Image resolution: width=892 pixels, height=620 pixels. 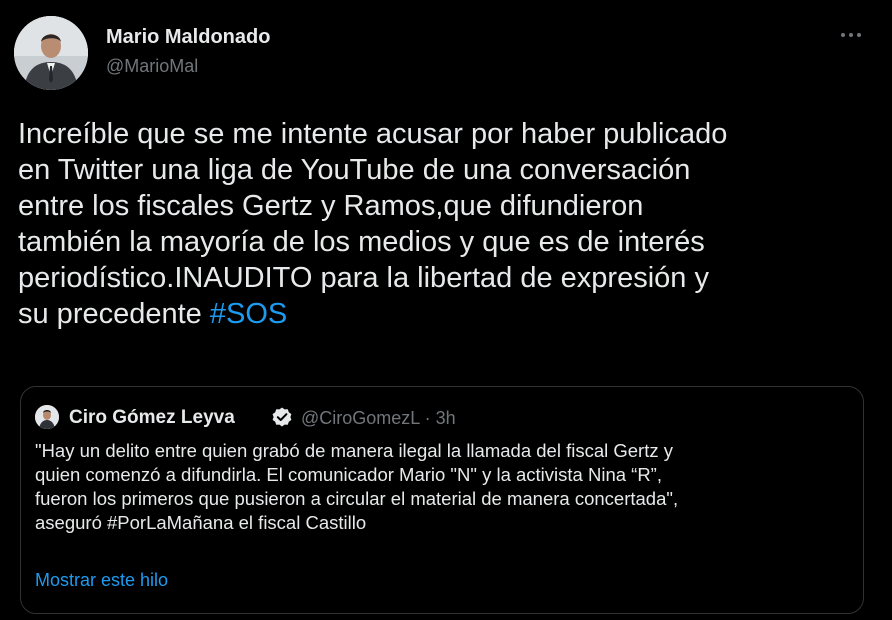 What do you see at coordinates (360, 418) in the screenshot?
I see `quoted-author-handle: @CiroGomezL` at bounding box center [360, 418].